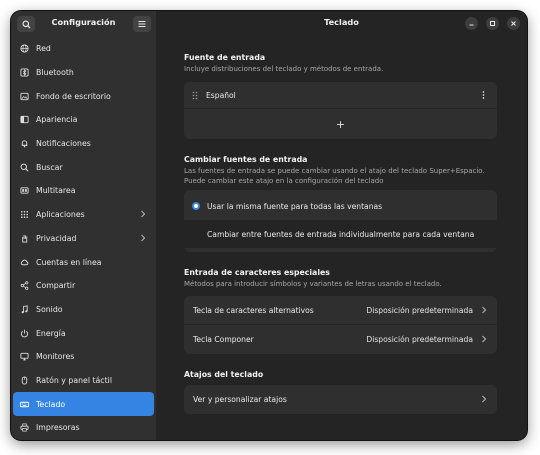 The width and height of the screenshot is (540, 455). I want to click on multitasking-icon, so click(24, 190).